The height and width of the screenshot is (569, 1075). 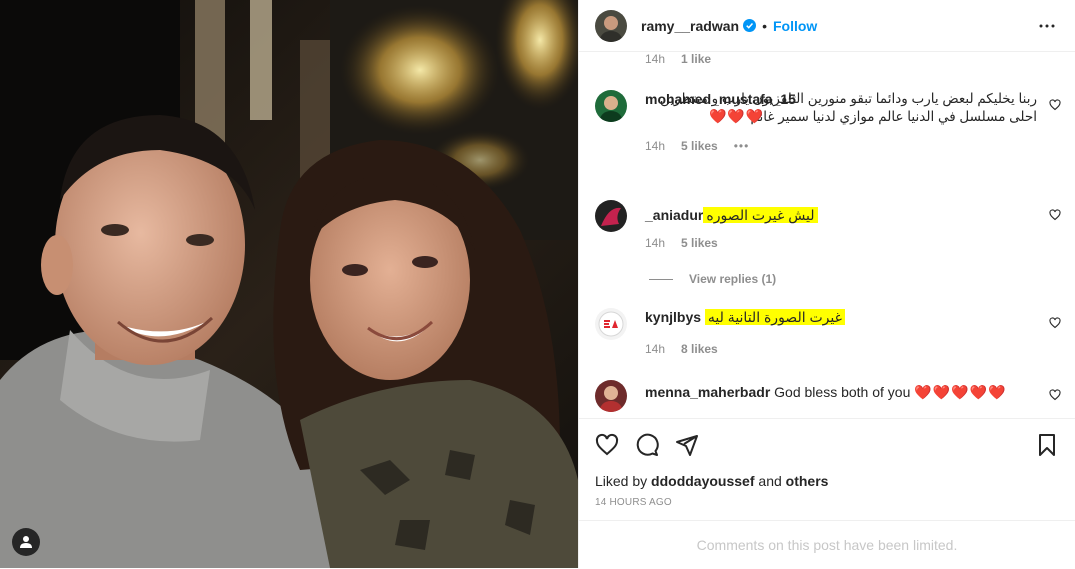 I want to click on liked-by-user: ddoddayoussef, so click(x=702, y=481).